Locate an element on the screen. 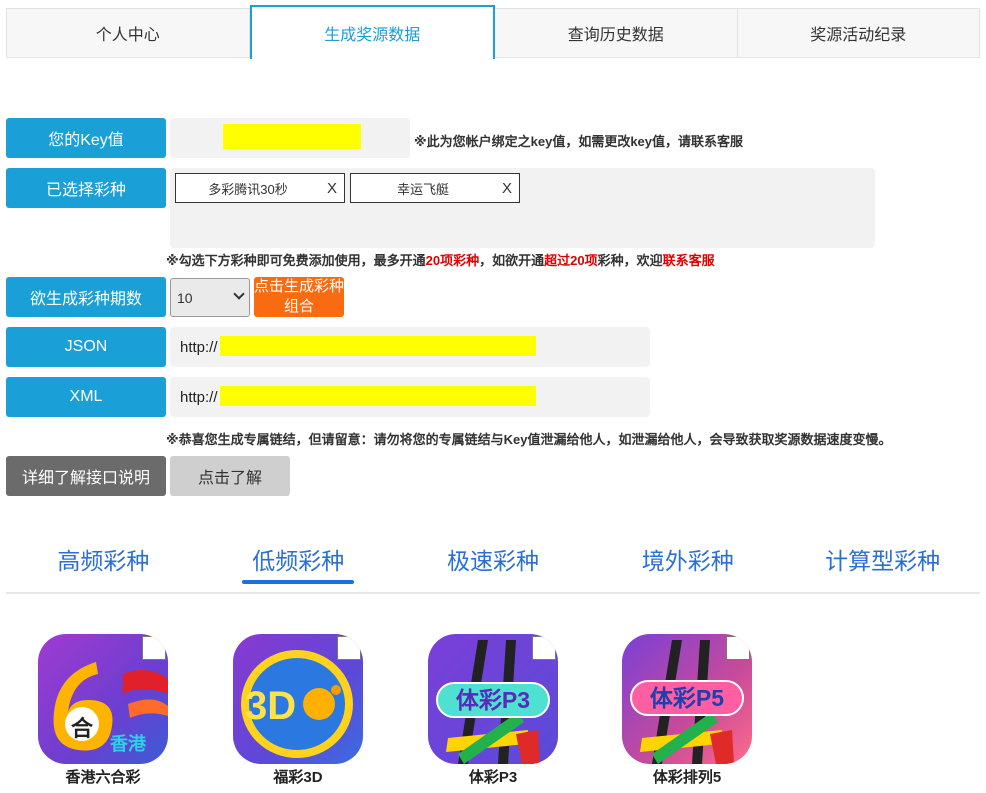 This screenshot has height=793, width=986. tab-low-frequency: 低频彩种 is located at coordinates (298, 561).